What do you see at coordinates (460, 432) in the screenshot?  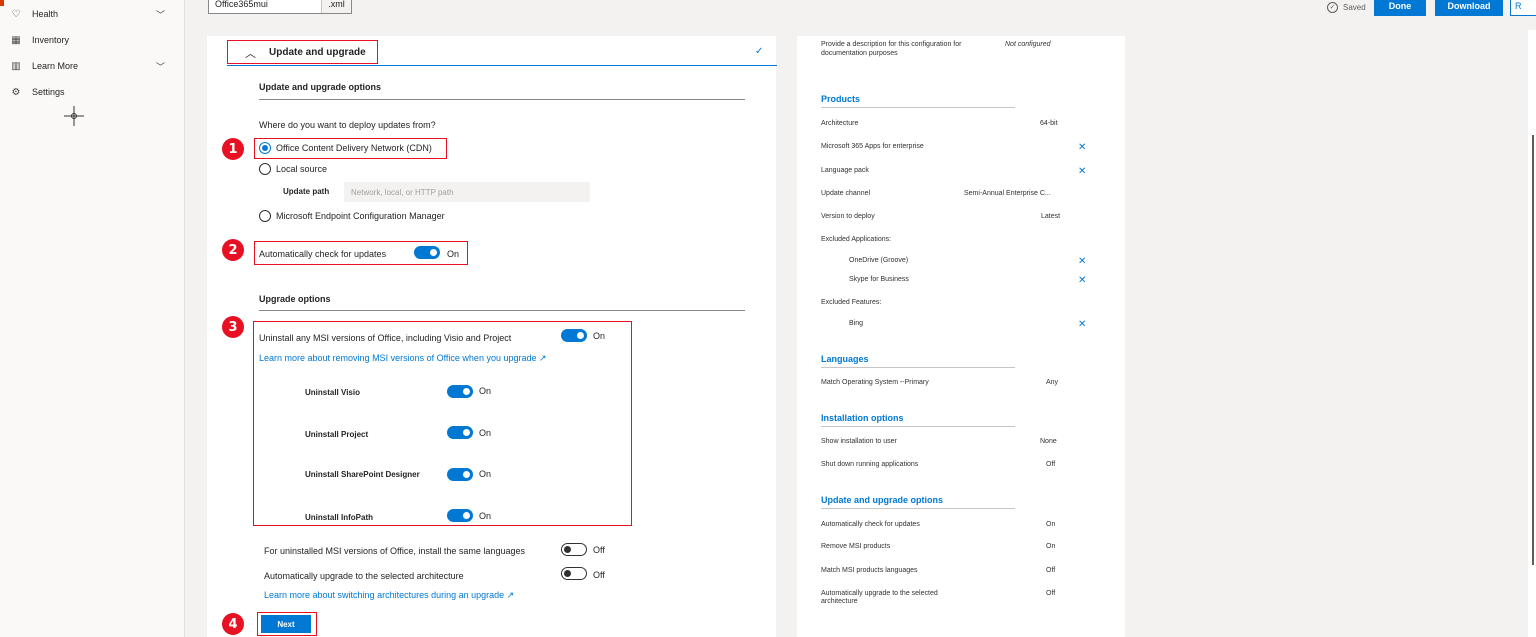 I see `uninstall-project-toggle` at bounding box center [460, 432].